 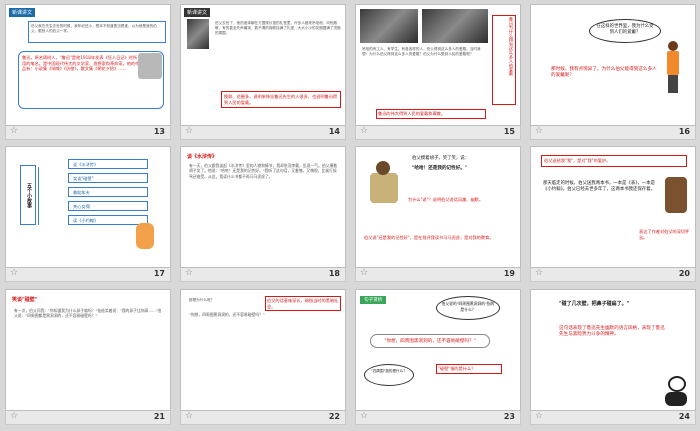 What do you see at coordinates (604, 72) in the screenshot?
I see `question-text: 那时候，我有点惊异了。为什么伯父能得到这么多人的爱戴呢？` at bounding box center [604, 72].